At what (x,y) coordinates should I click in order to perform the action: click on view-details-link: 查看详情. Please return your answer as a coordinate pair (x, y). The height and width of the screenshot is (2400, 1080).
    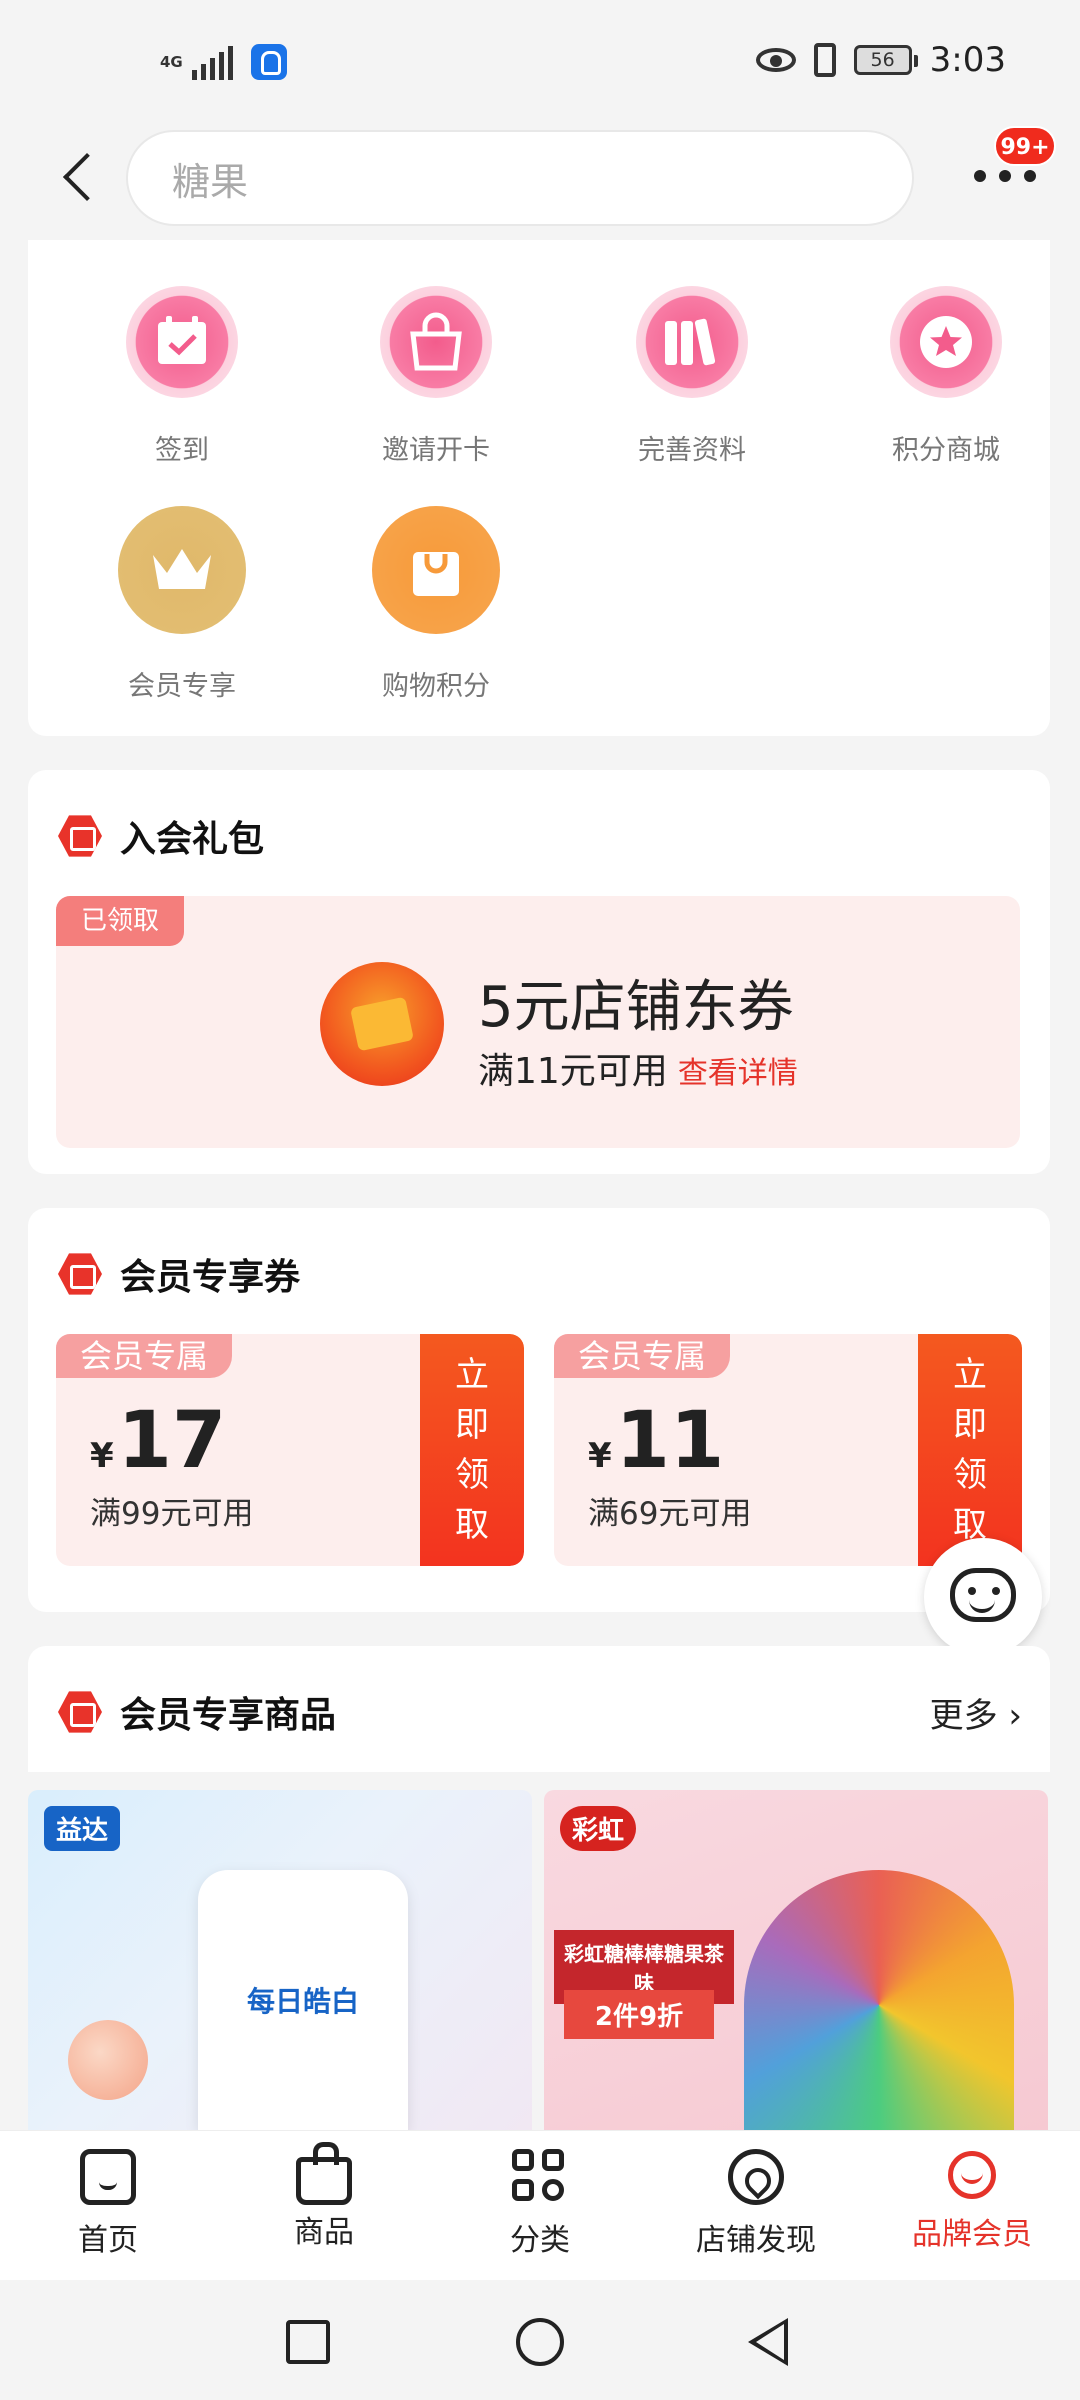
    Looking at the image, I should click on (738, 1073).